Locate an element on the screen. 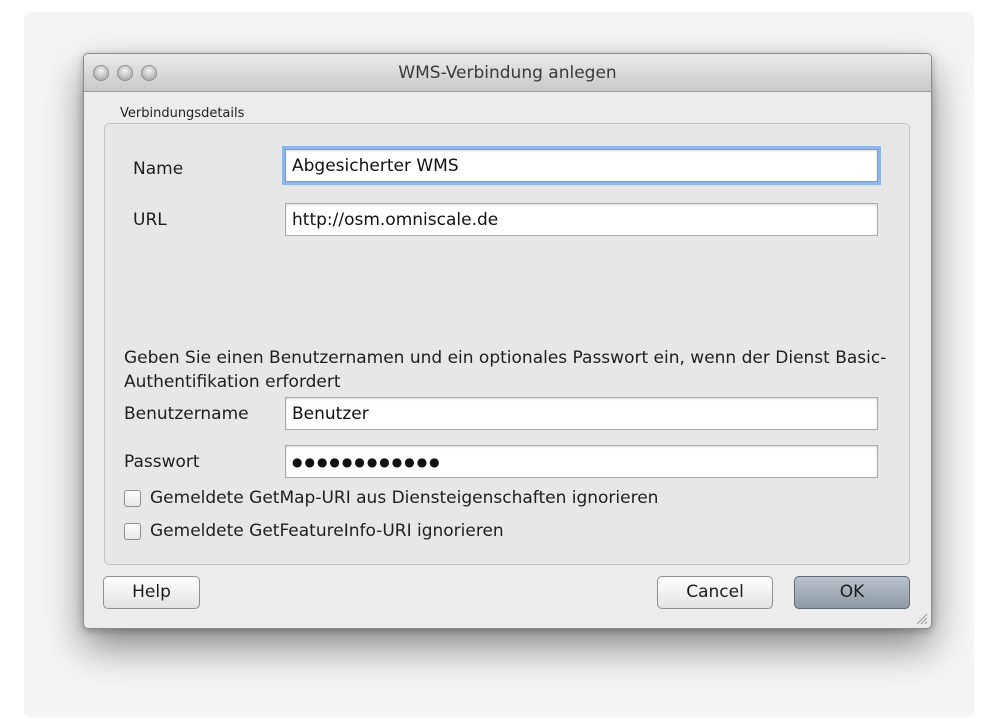  resize-grip-icon is located at coordinates (921, 618).